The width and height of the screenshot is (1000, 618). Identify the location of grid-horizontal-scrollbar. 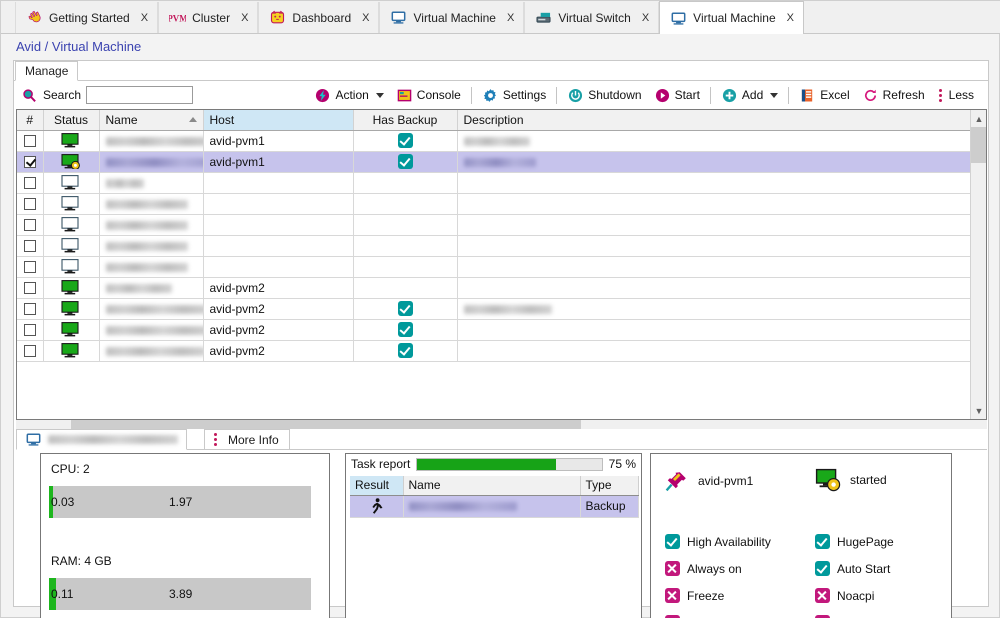
(501, 424).